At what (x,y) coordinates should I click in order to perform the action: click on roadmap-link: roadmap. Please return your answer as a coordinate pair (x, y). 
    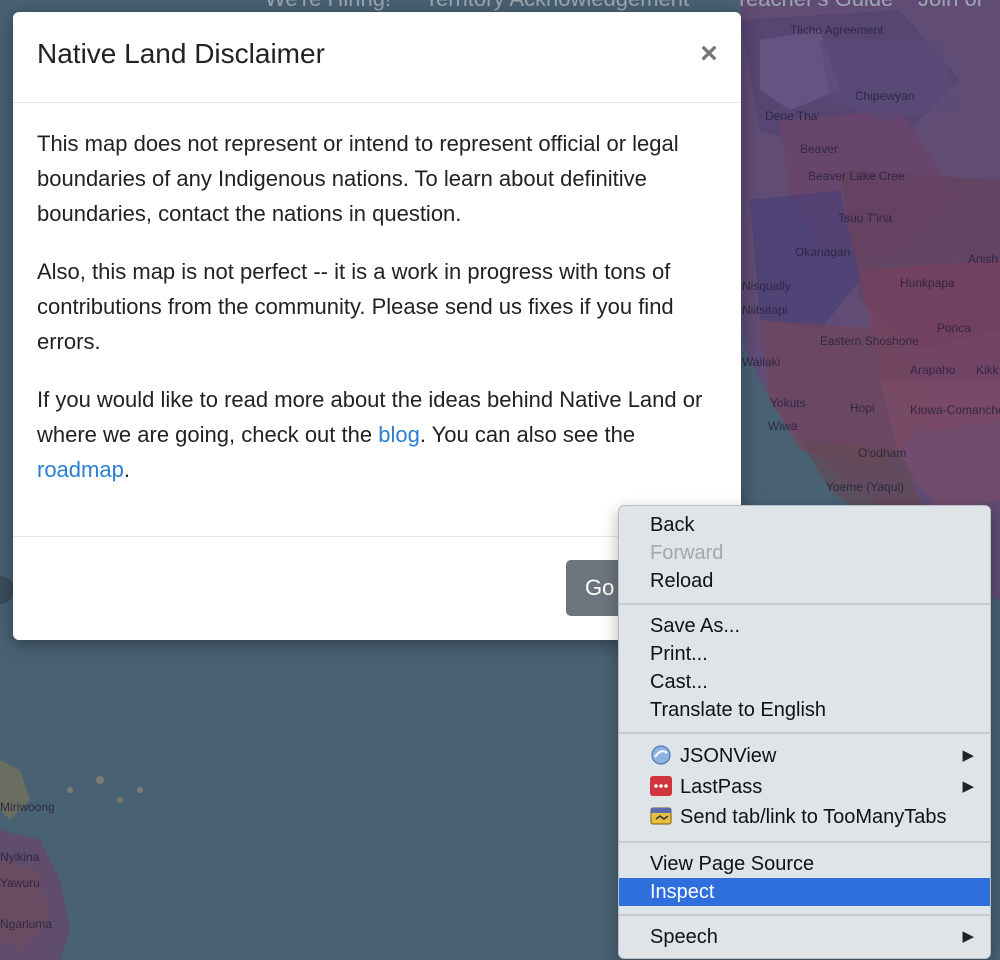
    Looking at the image, I should click on (80, 469).